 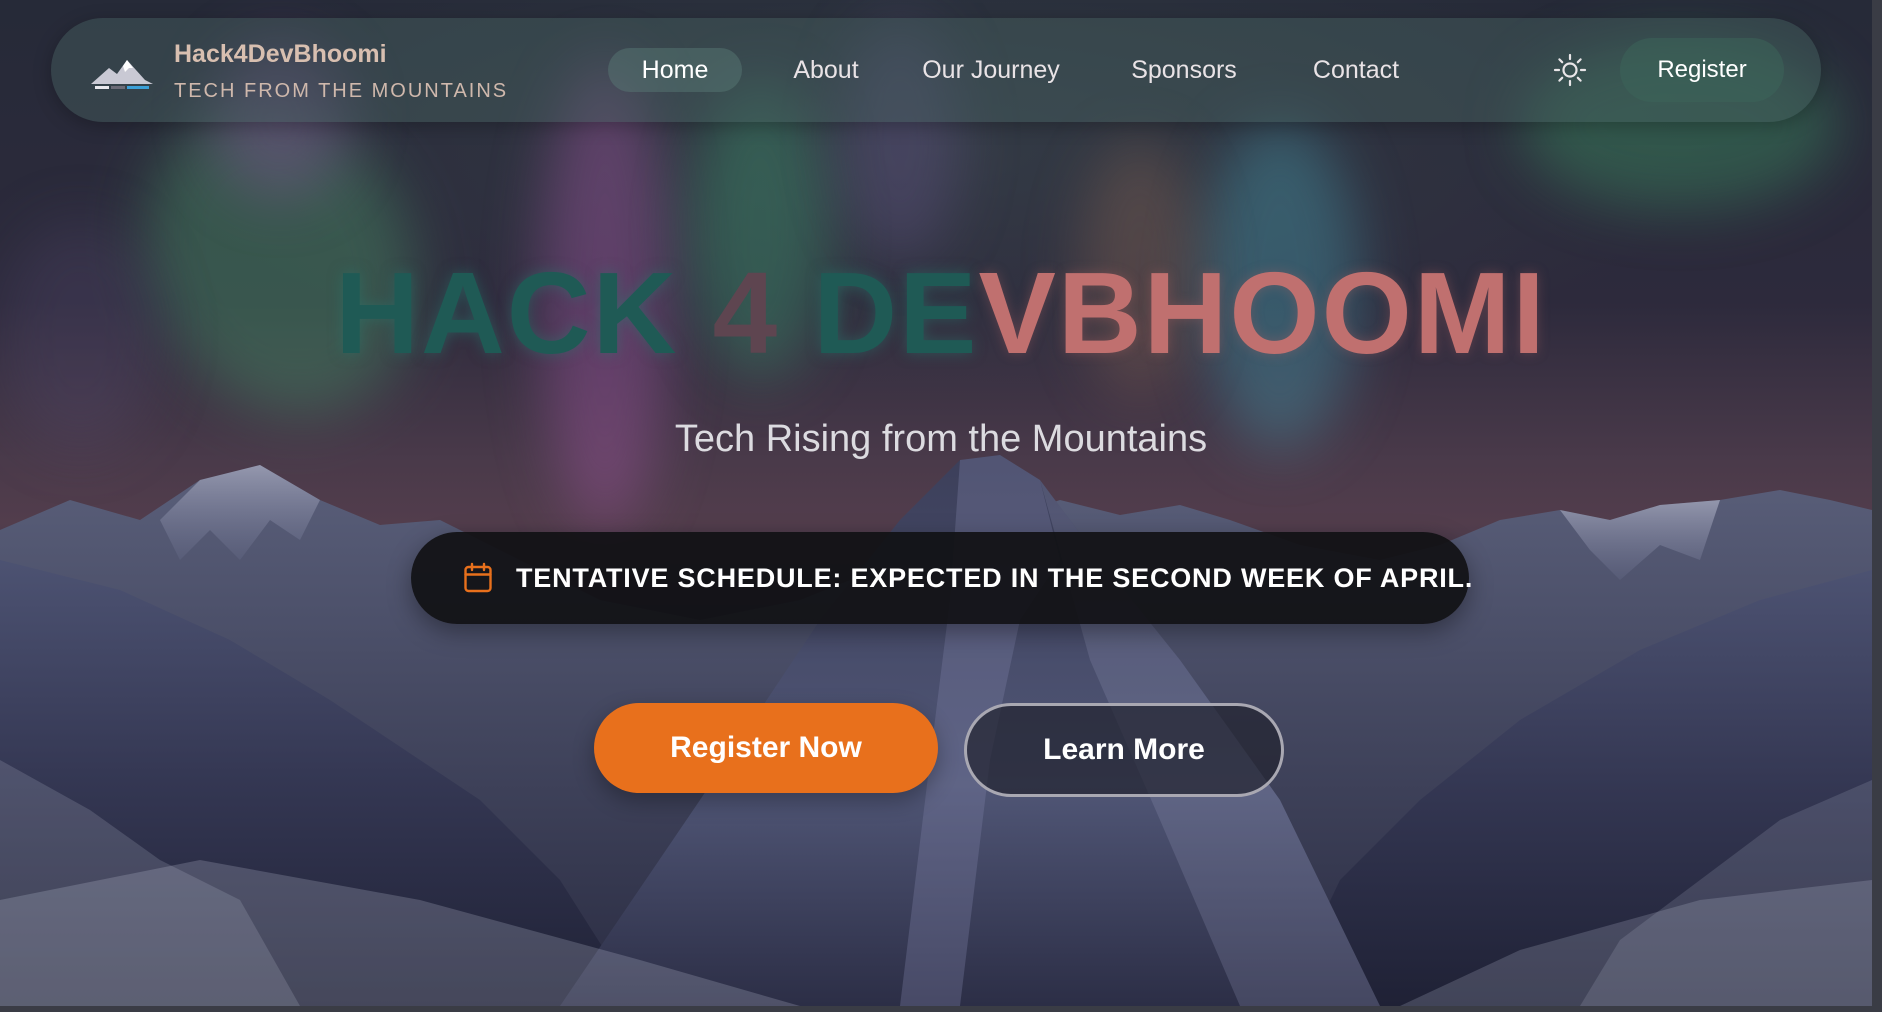 What do you see at coordinates (1356, 70) in the screenshot?
I see `nav-link-contact: Contact` at bounding box center [1356, 70].